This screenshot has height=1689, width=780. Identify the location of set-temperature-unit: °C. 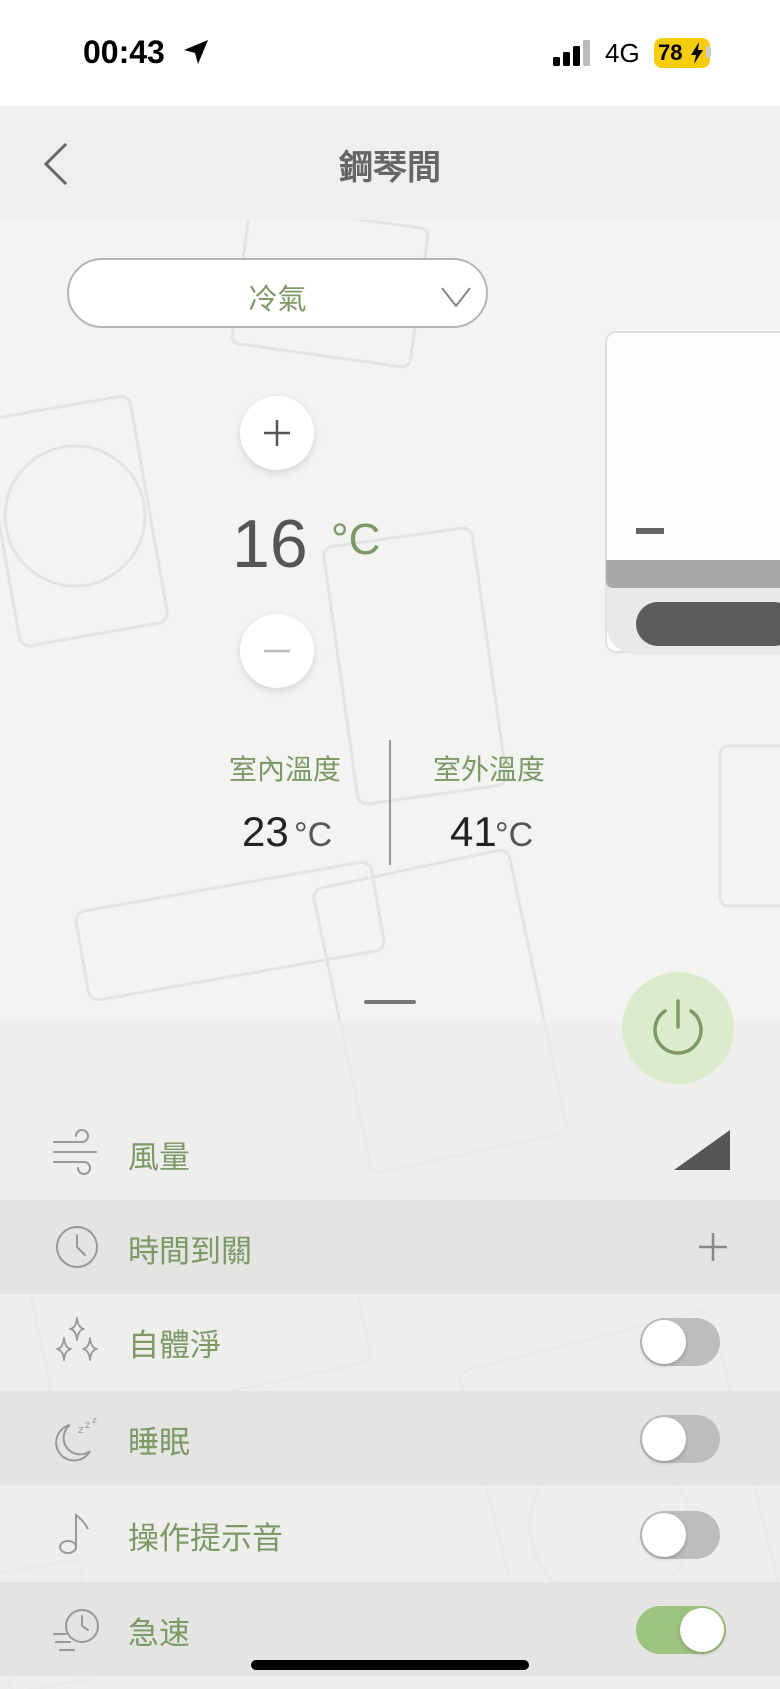
(356, 539).